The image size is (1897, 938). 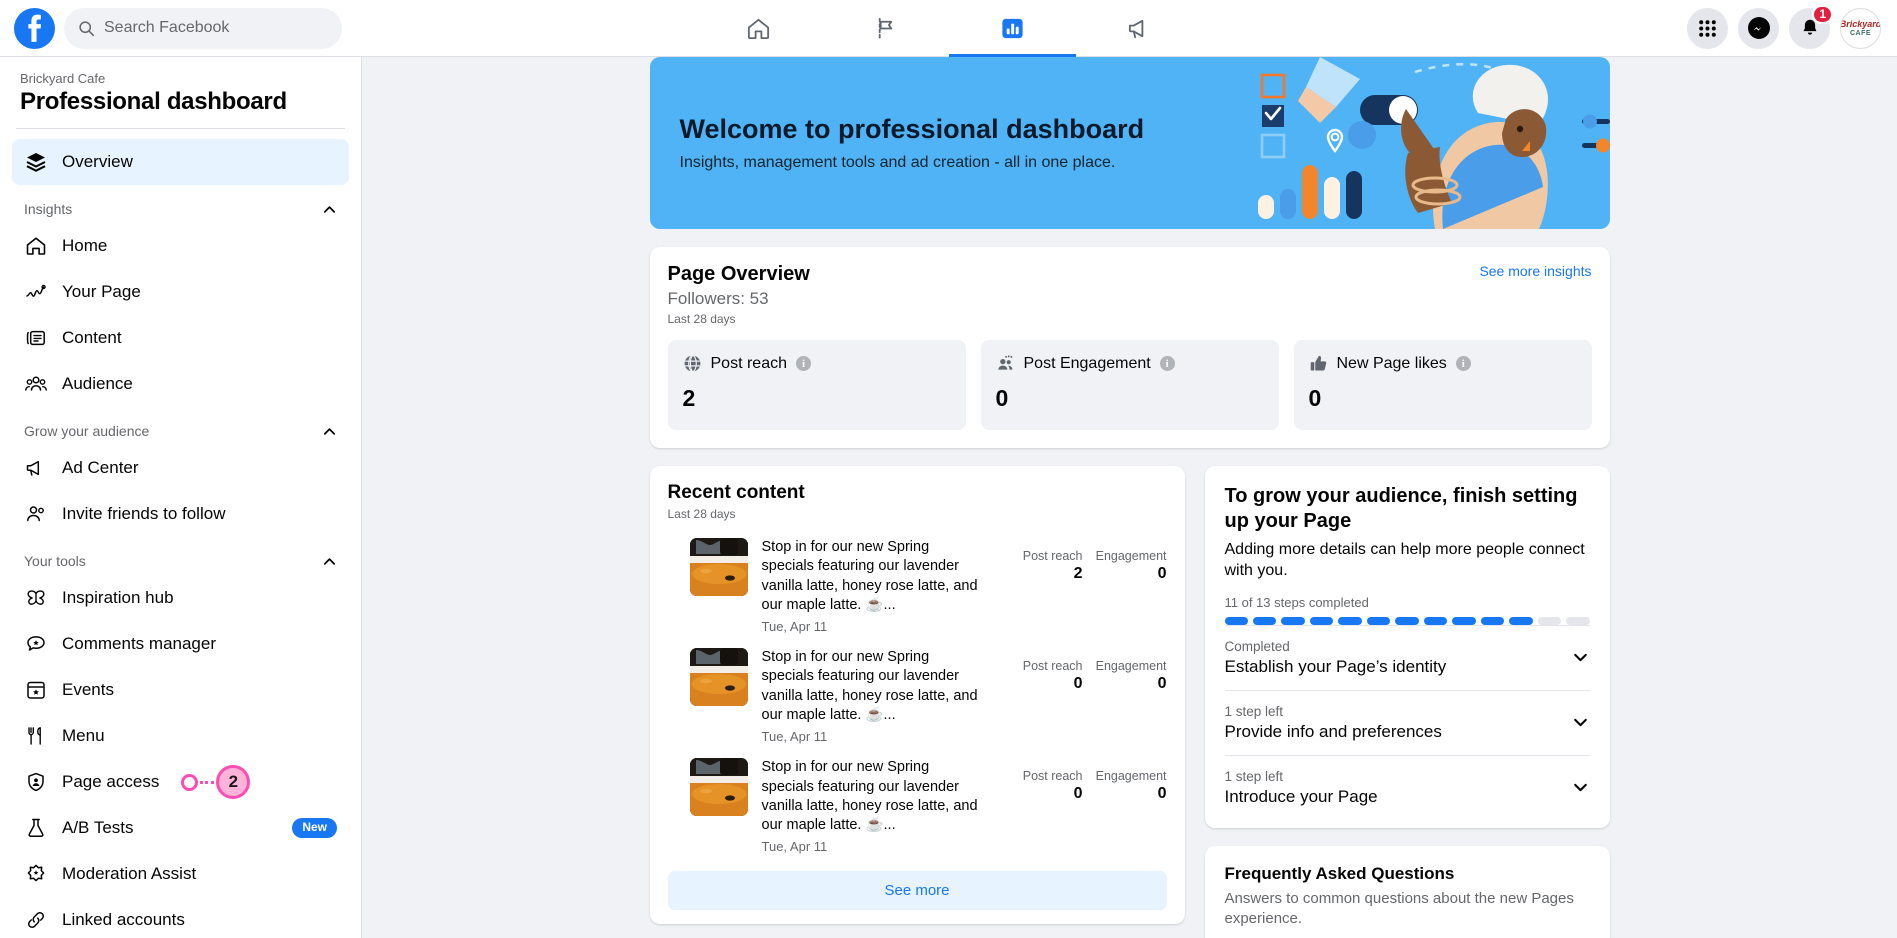 I want to click on sidebar-item-your-page: Your Page, so click(x=180, y=292).